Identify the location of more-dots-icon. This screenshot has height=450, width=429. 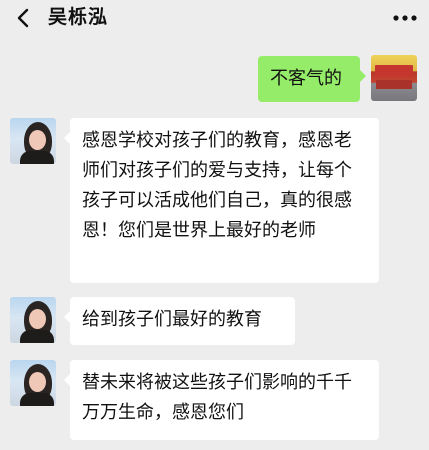
(405, 18).